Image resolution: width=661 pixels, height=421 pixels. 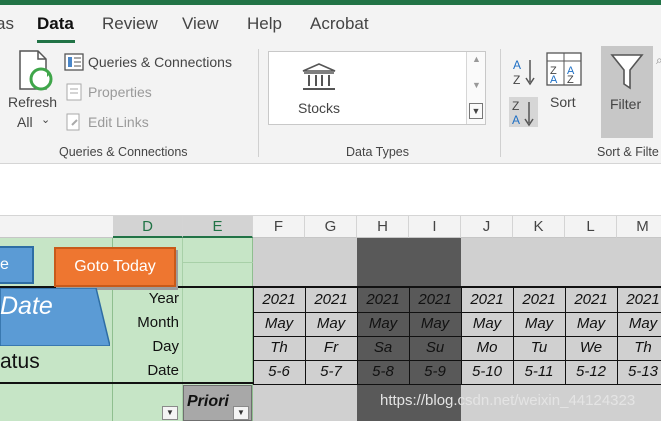 I want to click on column-header-i: I, so click(x=435, y=227).